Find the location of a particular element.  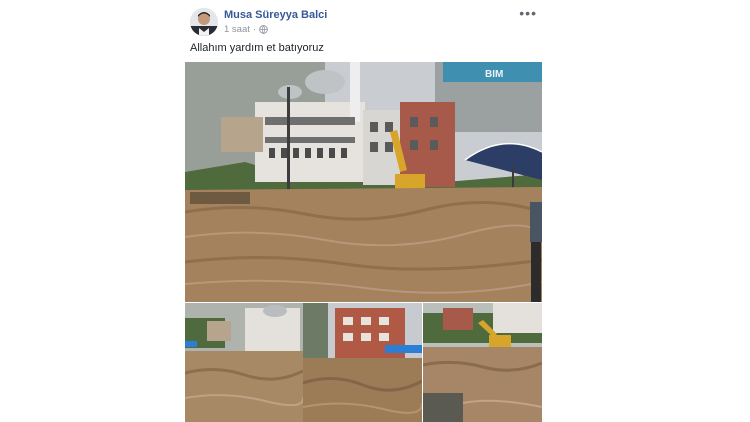

post-text: Allahım yardım et batıyoruz is located at coordinates (257, 48).